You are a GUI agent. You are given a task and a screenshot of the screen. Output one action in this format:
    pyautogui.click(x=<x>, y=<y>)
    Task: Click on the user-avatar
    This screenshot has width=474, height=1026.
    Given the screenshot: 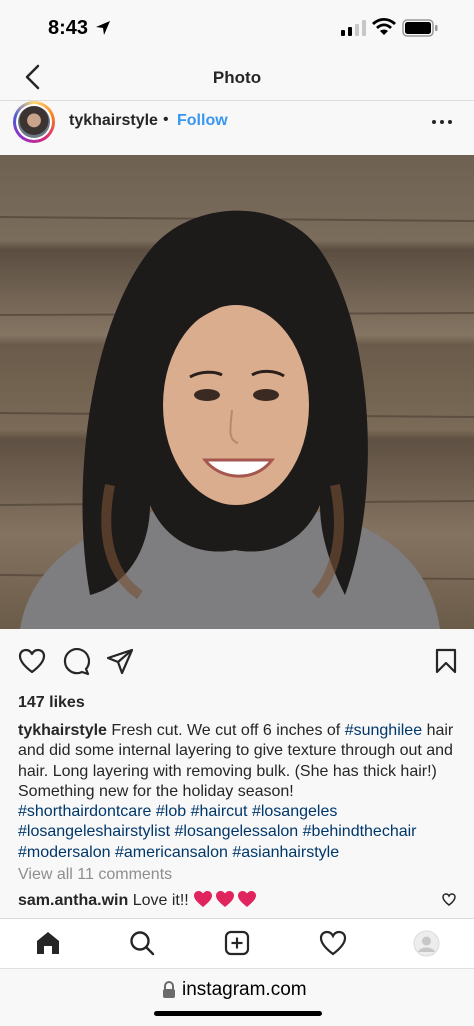 What is the action you would take?
    pyautogui.click(x=34, y=122)
    